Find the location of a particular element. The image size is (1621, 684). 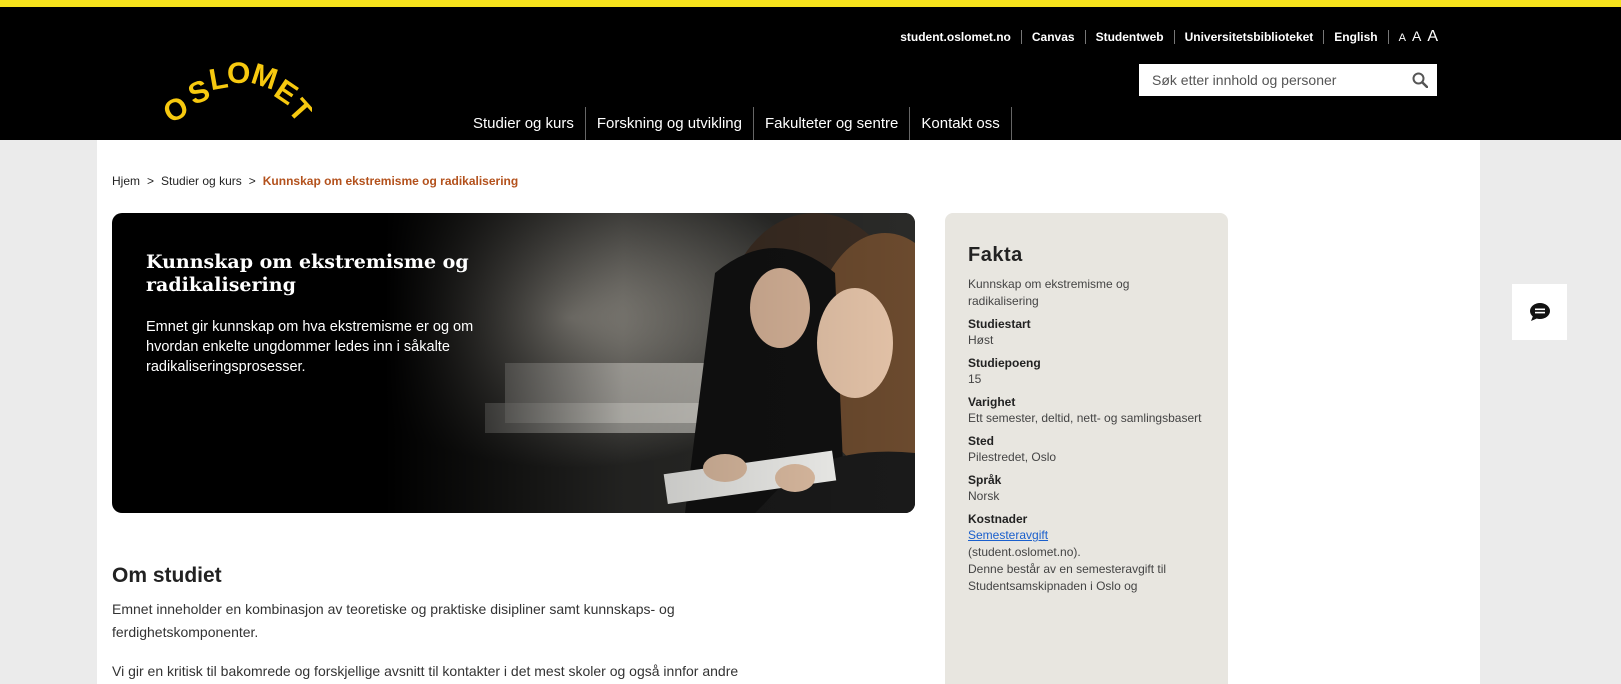

search-input is located at coordinates (1271, 80).